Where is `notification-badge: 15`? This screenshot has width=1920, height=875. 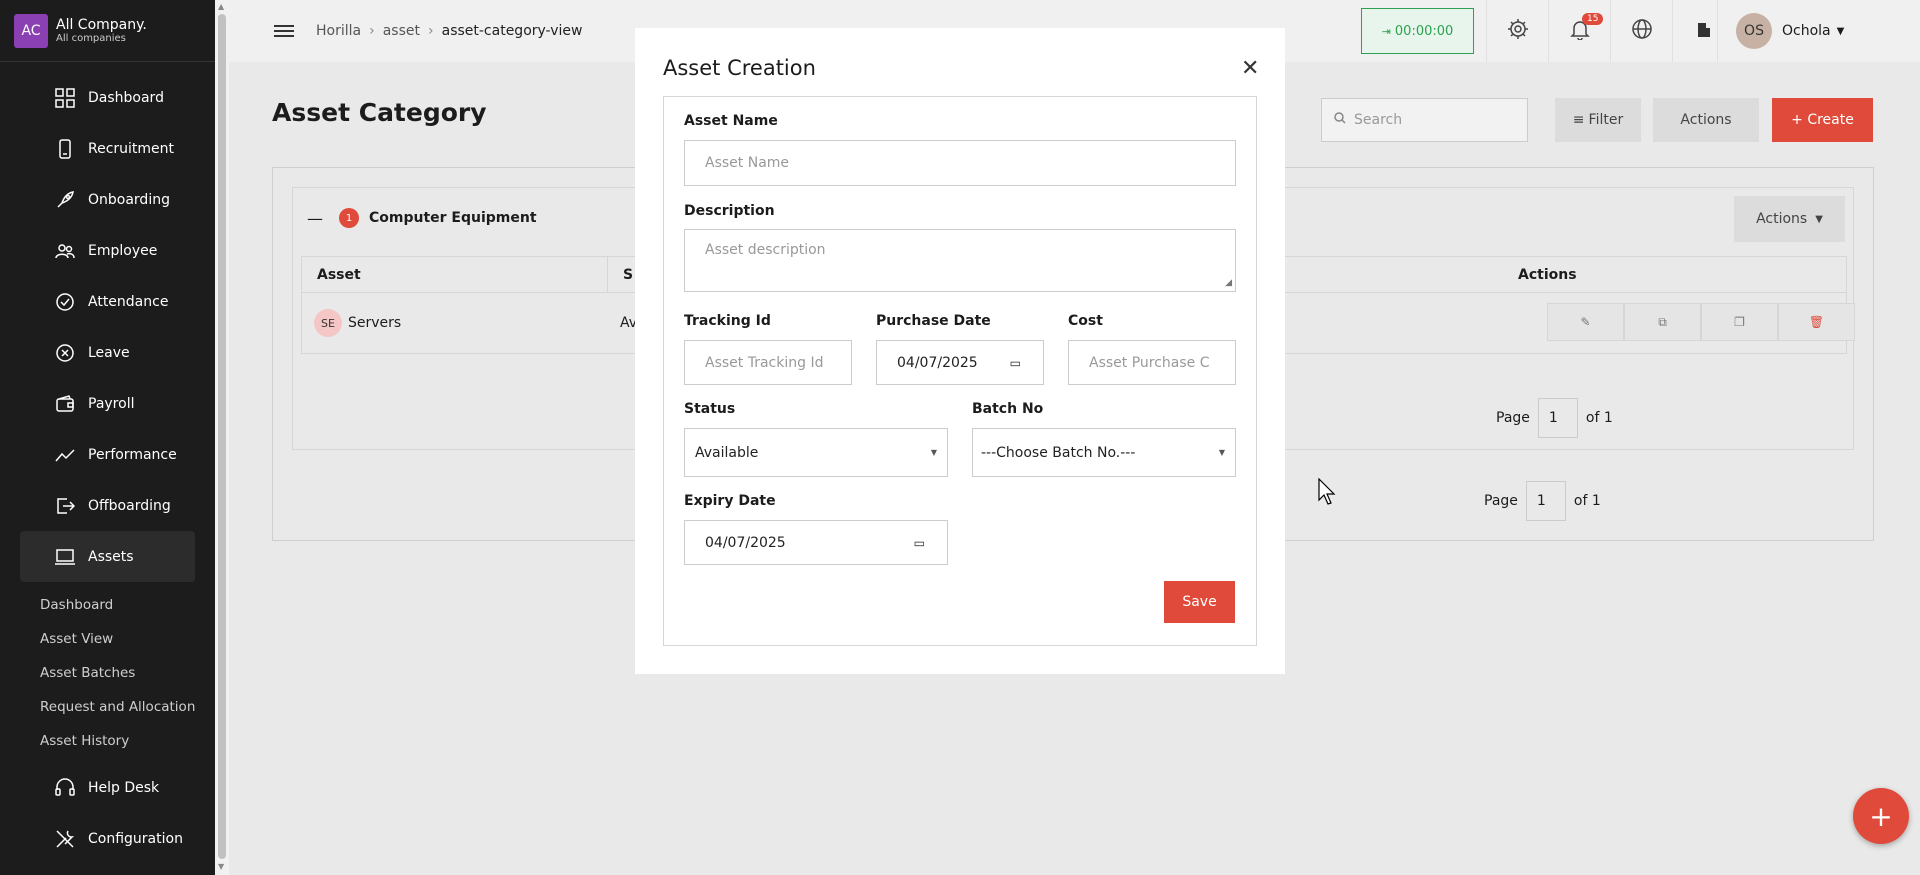 notification-badge: 15 is located at coordinates (1593, 19).